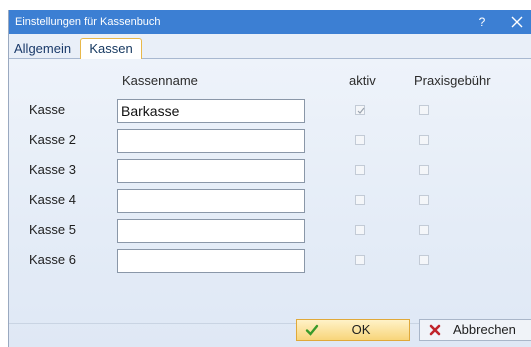  What do you see at coordinates (435, 330) in the screenshot?
I see `x-mark-icon` at bounding box center [435, 330].